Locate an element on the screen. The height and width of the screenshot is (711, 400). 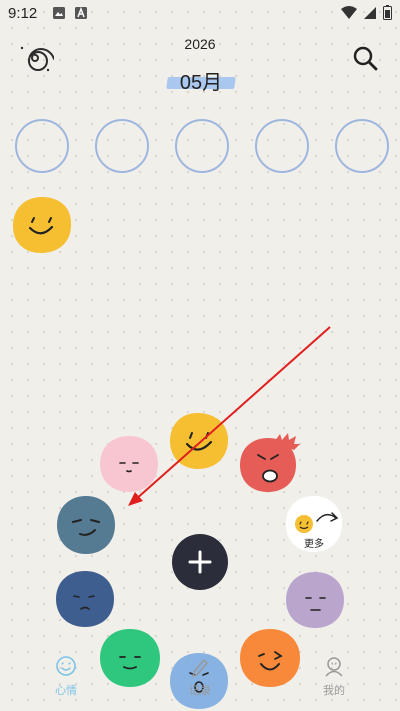
nav-item-mood: 心情 is located at coordinates (66, 676).